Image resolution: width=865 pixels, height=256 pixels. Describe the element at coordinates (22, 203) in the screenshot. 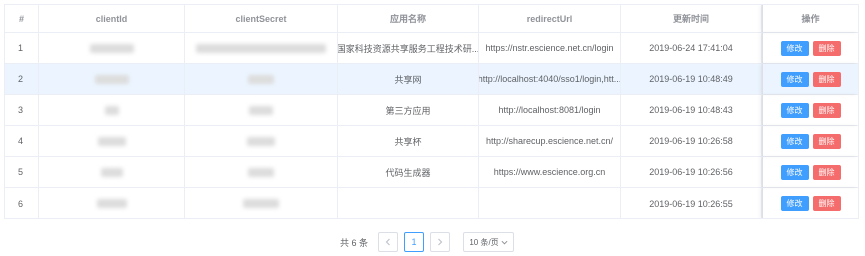

I see `row-index: 6` at that location.